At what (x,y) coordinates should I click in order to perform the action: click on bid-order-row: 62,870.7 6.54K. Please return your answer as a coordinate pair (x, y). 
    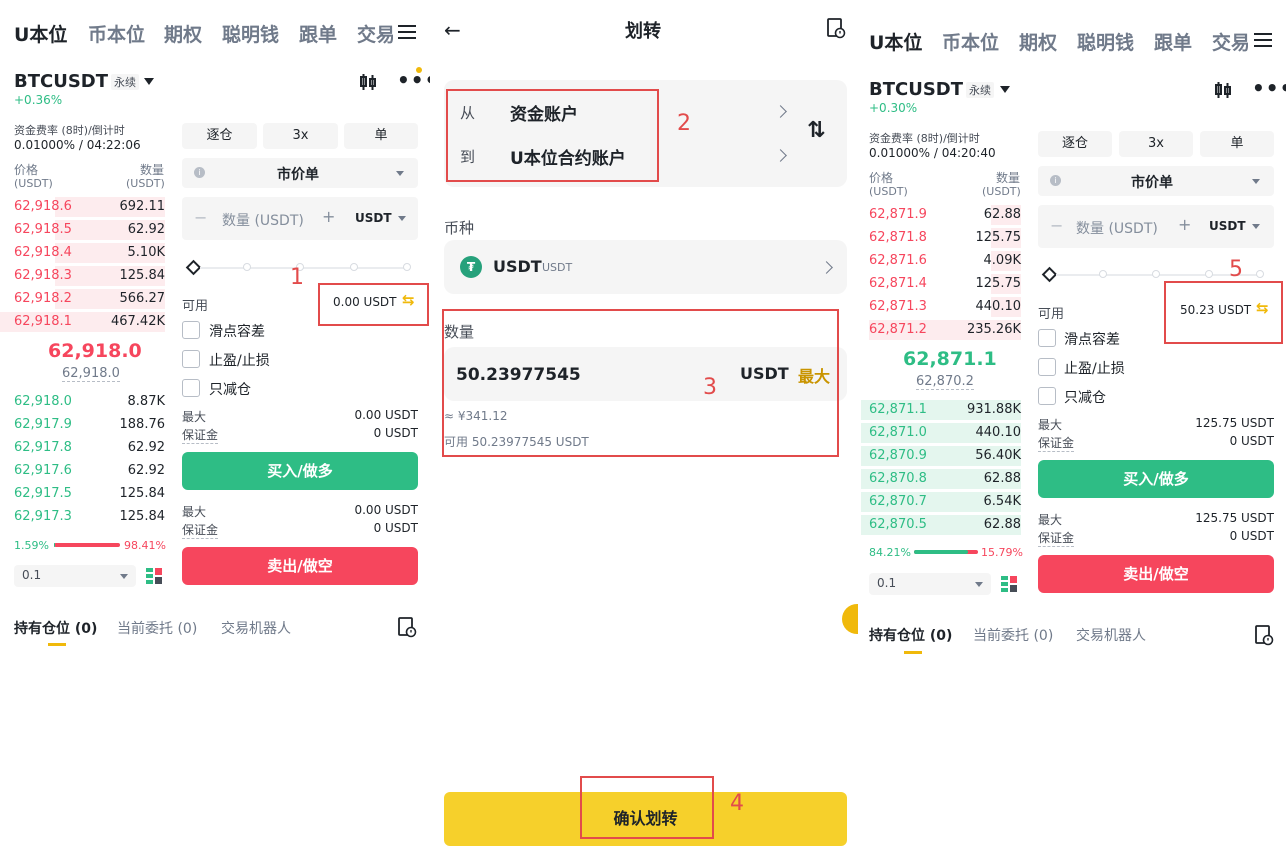
    Looking at the image, I should click on (941, 502).